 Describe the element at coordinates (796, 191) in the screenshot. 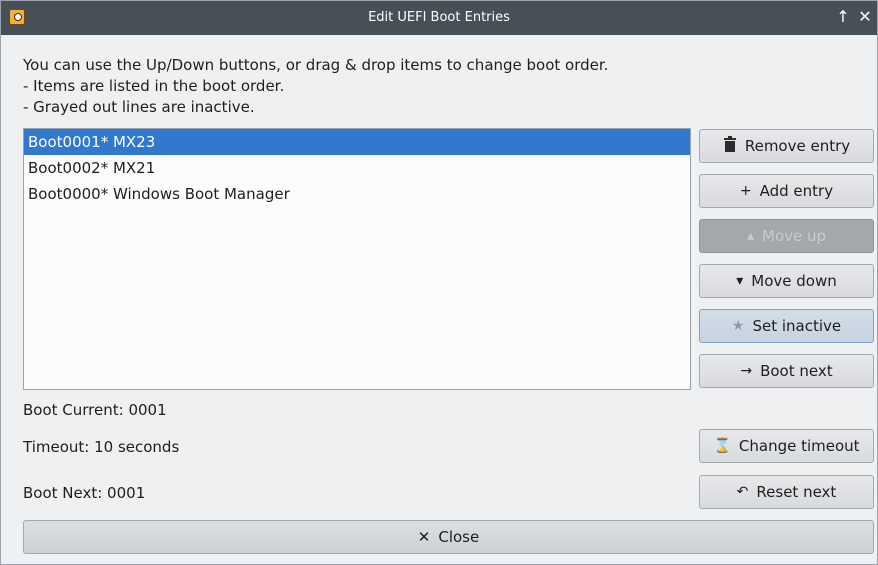

I see `add-entry-label: Add entry` at that location.